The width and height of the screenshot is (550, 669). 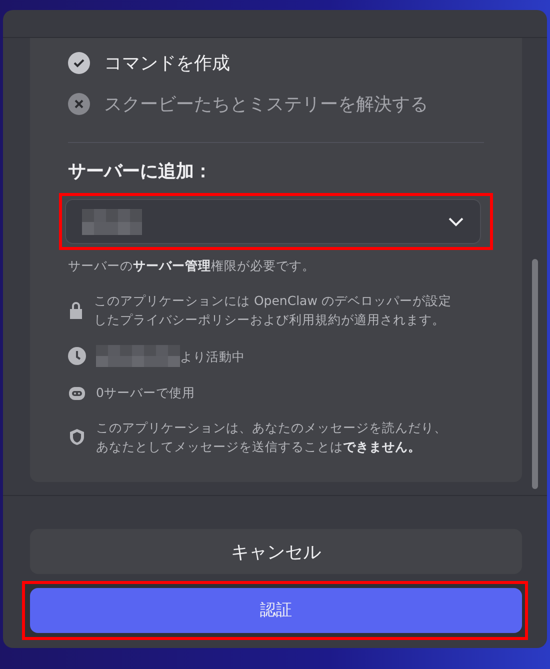 I want to click on info-text: このアプリケーションには OpenClaw のデベロッパーが設定したプライバシーポリシーおよび利用規約が適用されます。, so click(x=273, y=310).